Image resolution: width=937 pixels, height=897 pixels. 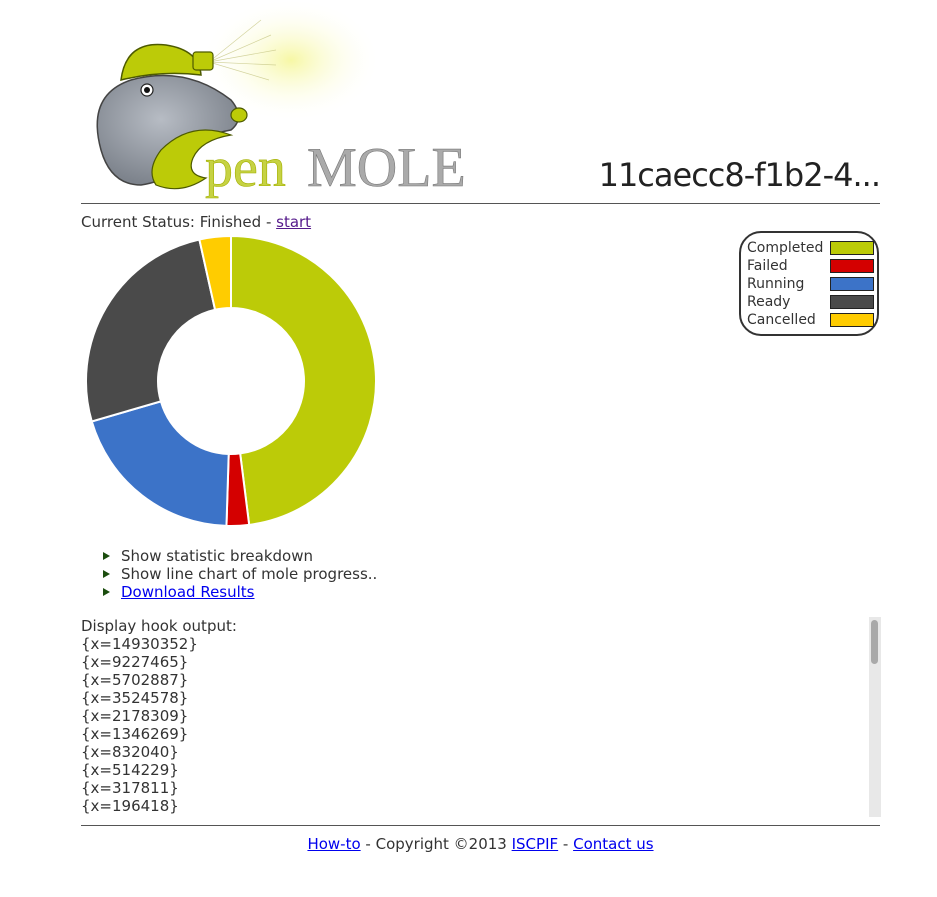 What do you see at coordinates (130, 806) in the screenshot?
I see `hook-output-line: {x=196418}` at bounding box center [130, 806].